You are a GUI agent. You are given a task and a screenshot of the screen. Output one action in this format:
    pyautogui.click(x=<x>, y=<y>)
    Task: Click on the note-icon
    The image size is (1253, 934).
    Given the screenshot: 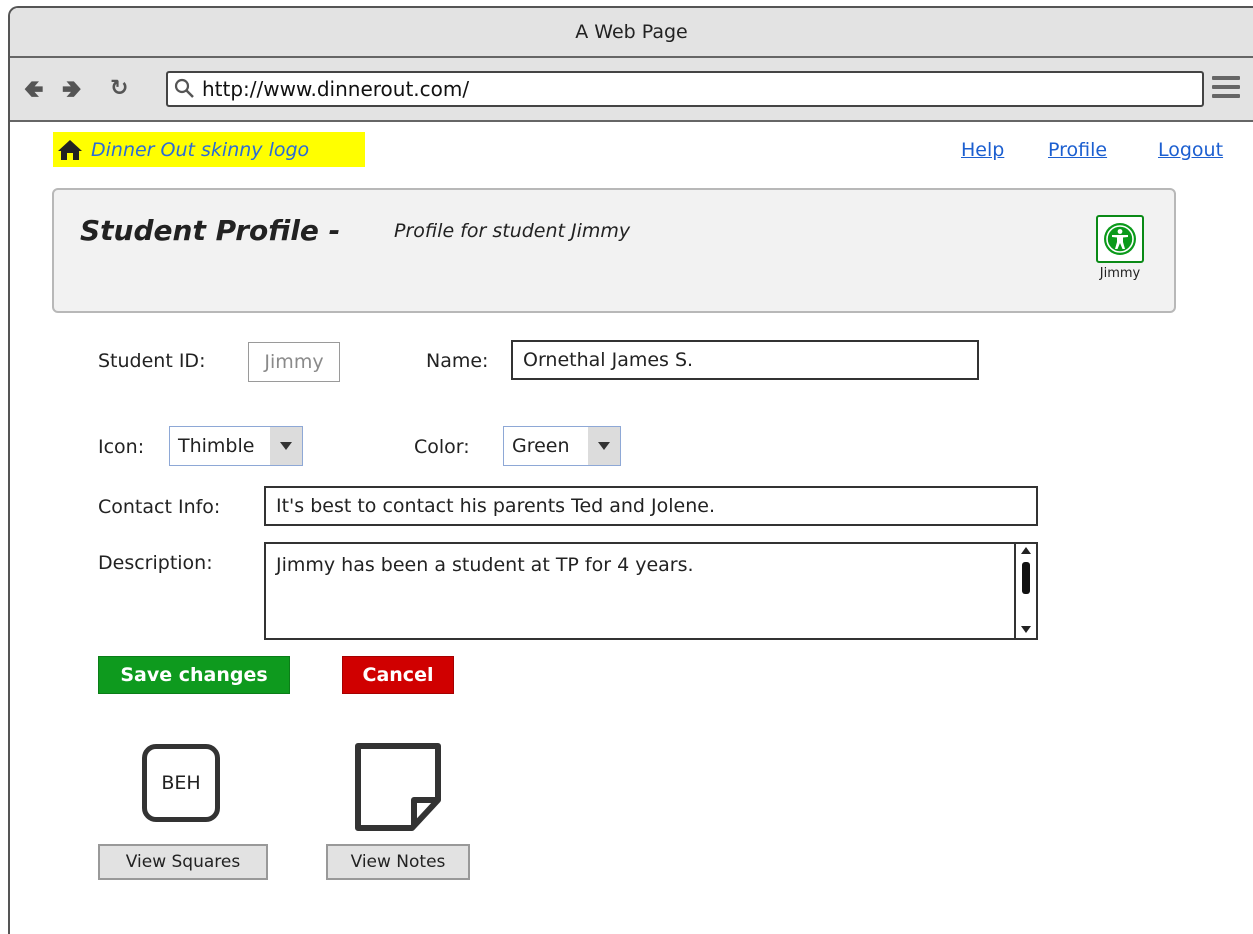 What is the action you would take?
    pyautogui.click(x=399, y=787)
    